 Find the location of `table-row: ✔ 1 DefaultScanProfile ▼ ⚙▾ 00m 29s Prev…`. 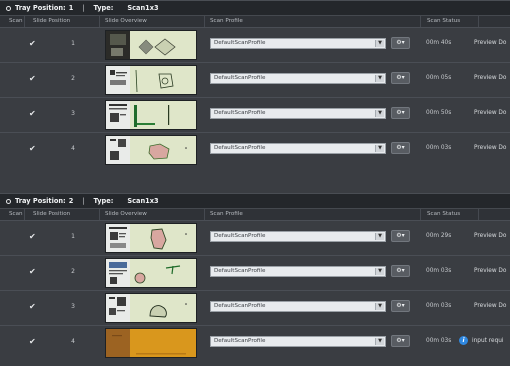

table-row: ✔ 1 DefaultScanProfile ▼ ⚙▾ 00m 29s Prev… is located at coordinates (255, 237).